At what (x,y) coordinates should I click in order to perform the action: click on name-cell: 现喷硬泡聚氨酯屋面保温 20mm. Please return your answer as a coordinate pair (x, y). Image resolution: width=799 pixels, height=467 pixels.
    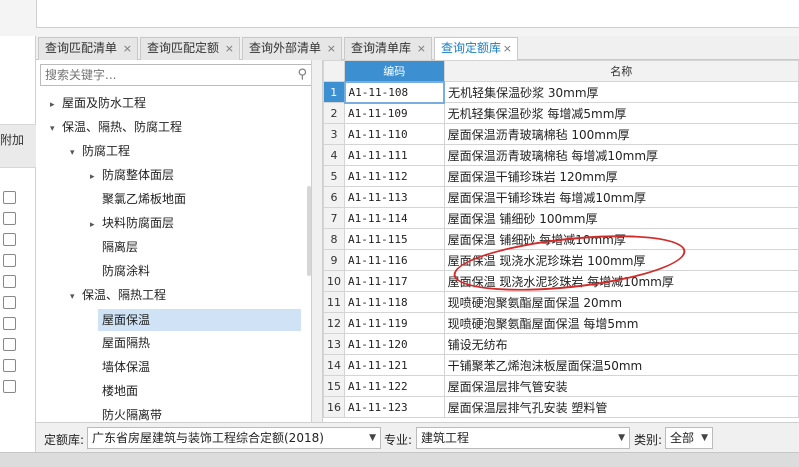
    Looking at the image, I should click on (621, 302).